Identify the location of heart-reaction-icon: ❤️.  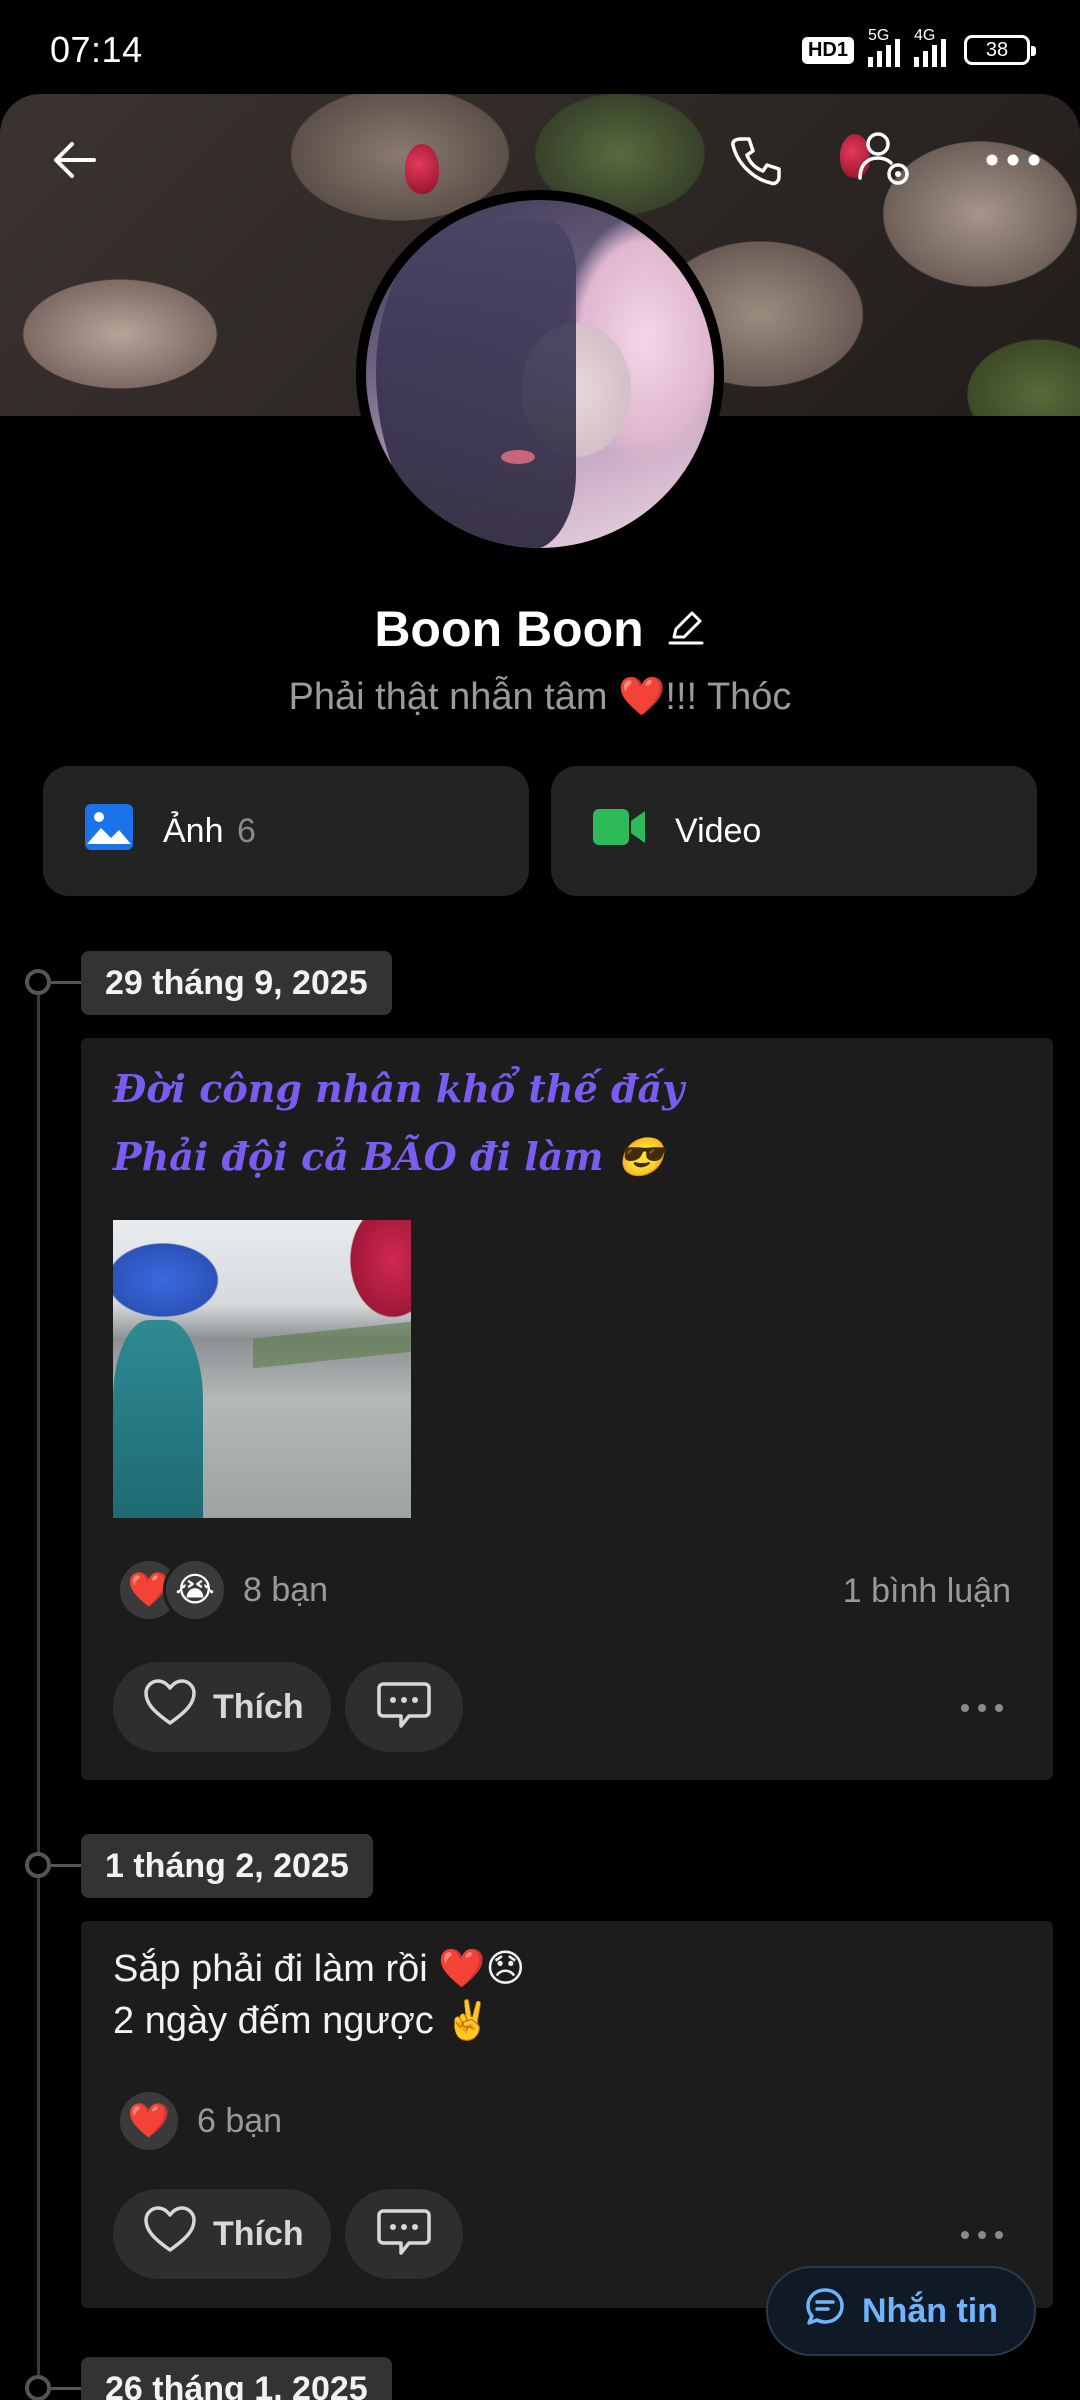
(149, 2121).